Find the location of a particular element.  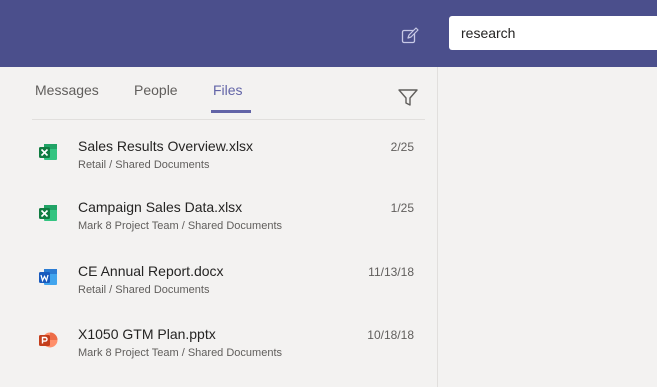

powerpoint-icon is located at coordinates (48, 340).